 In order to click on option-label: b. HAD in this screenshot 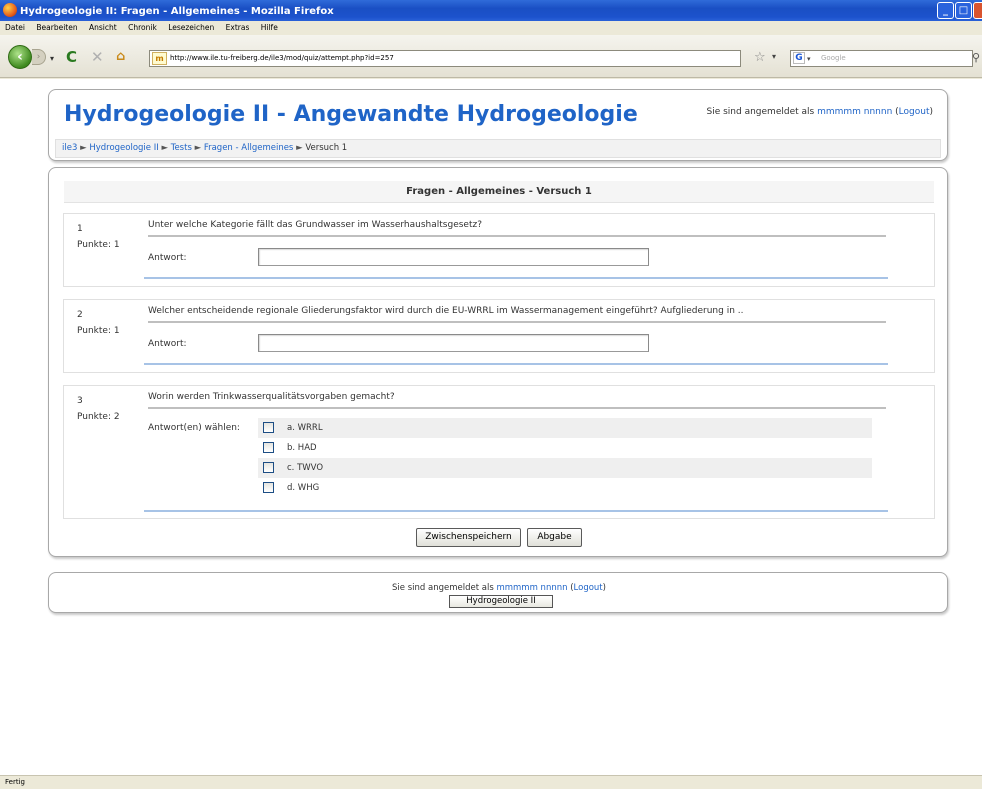, I will do `click(302, 448)`.